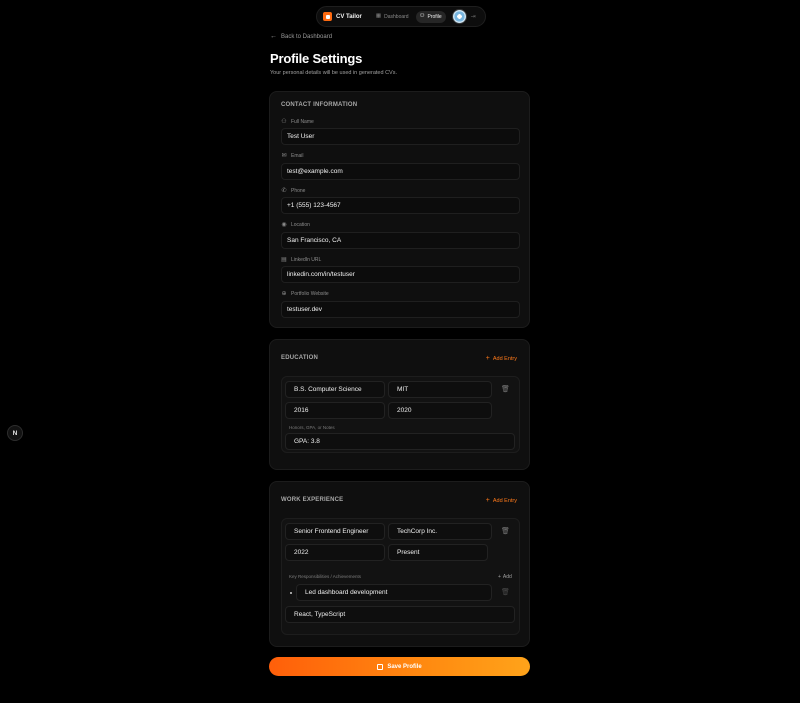  What do you see at coordinates (284, 191) in the screenshot?
I see `phone-icon: ✆` at bounding box center [284, 191].